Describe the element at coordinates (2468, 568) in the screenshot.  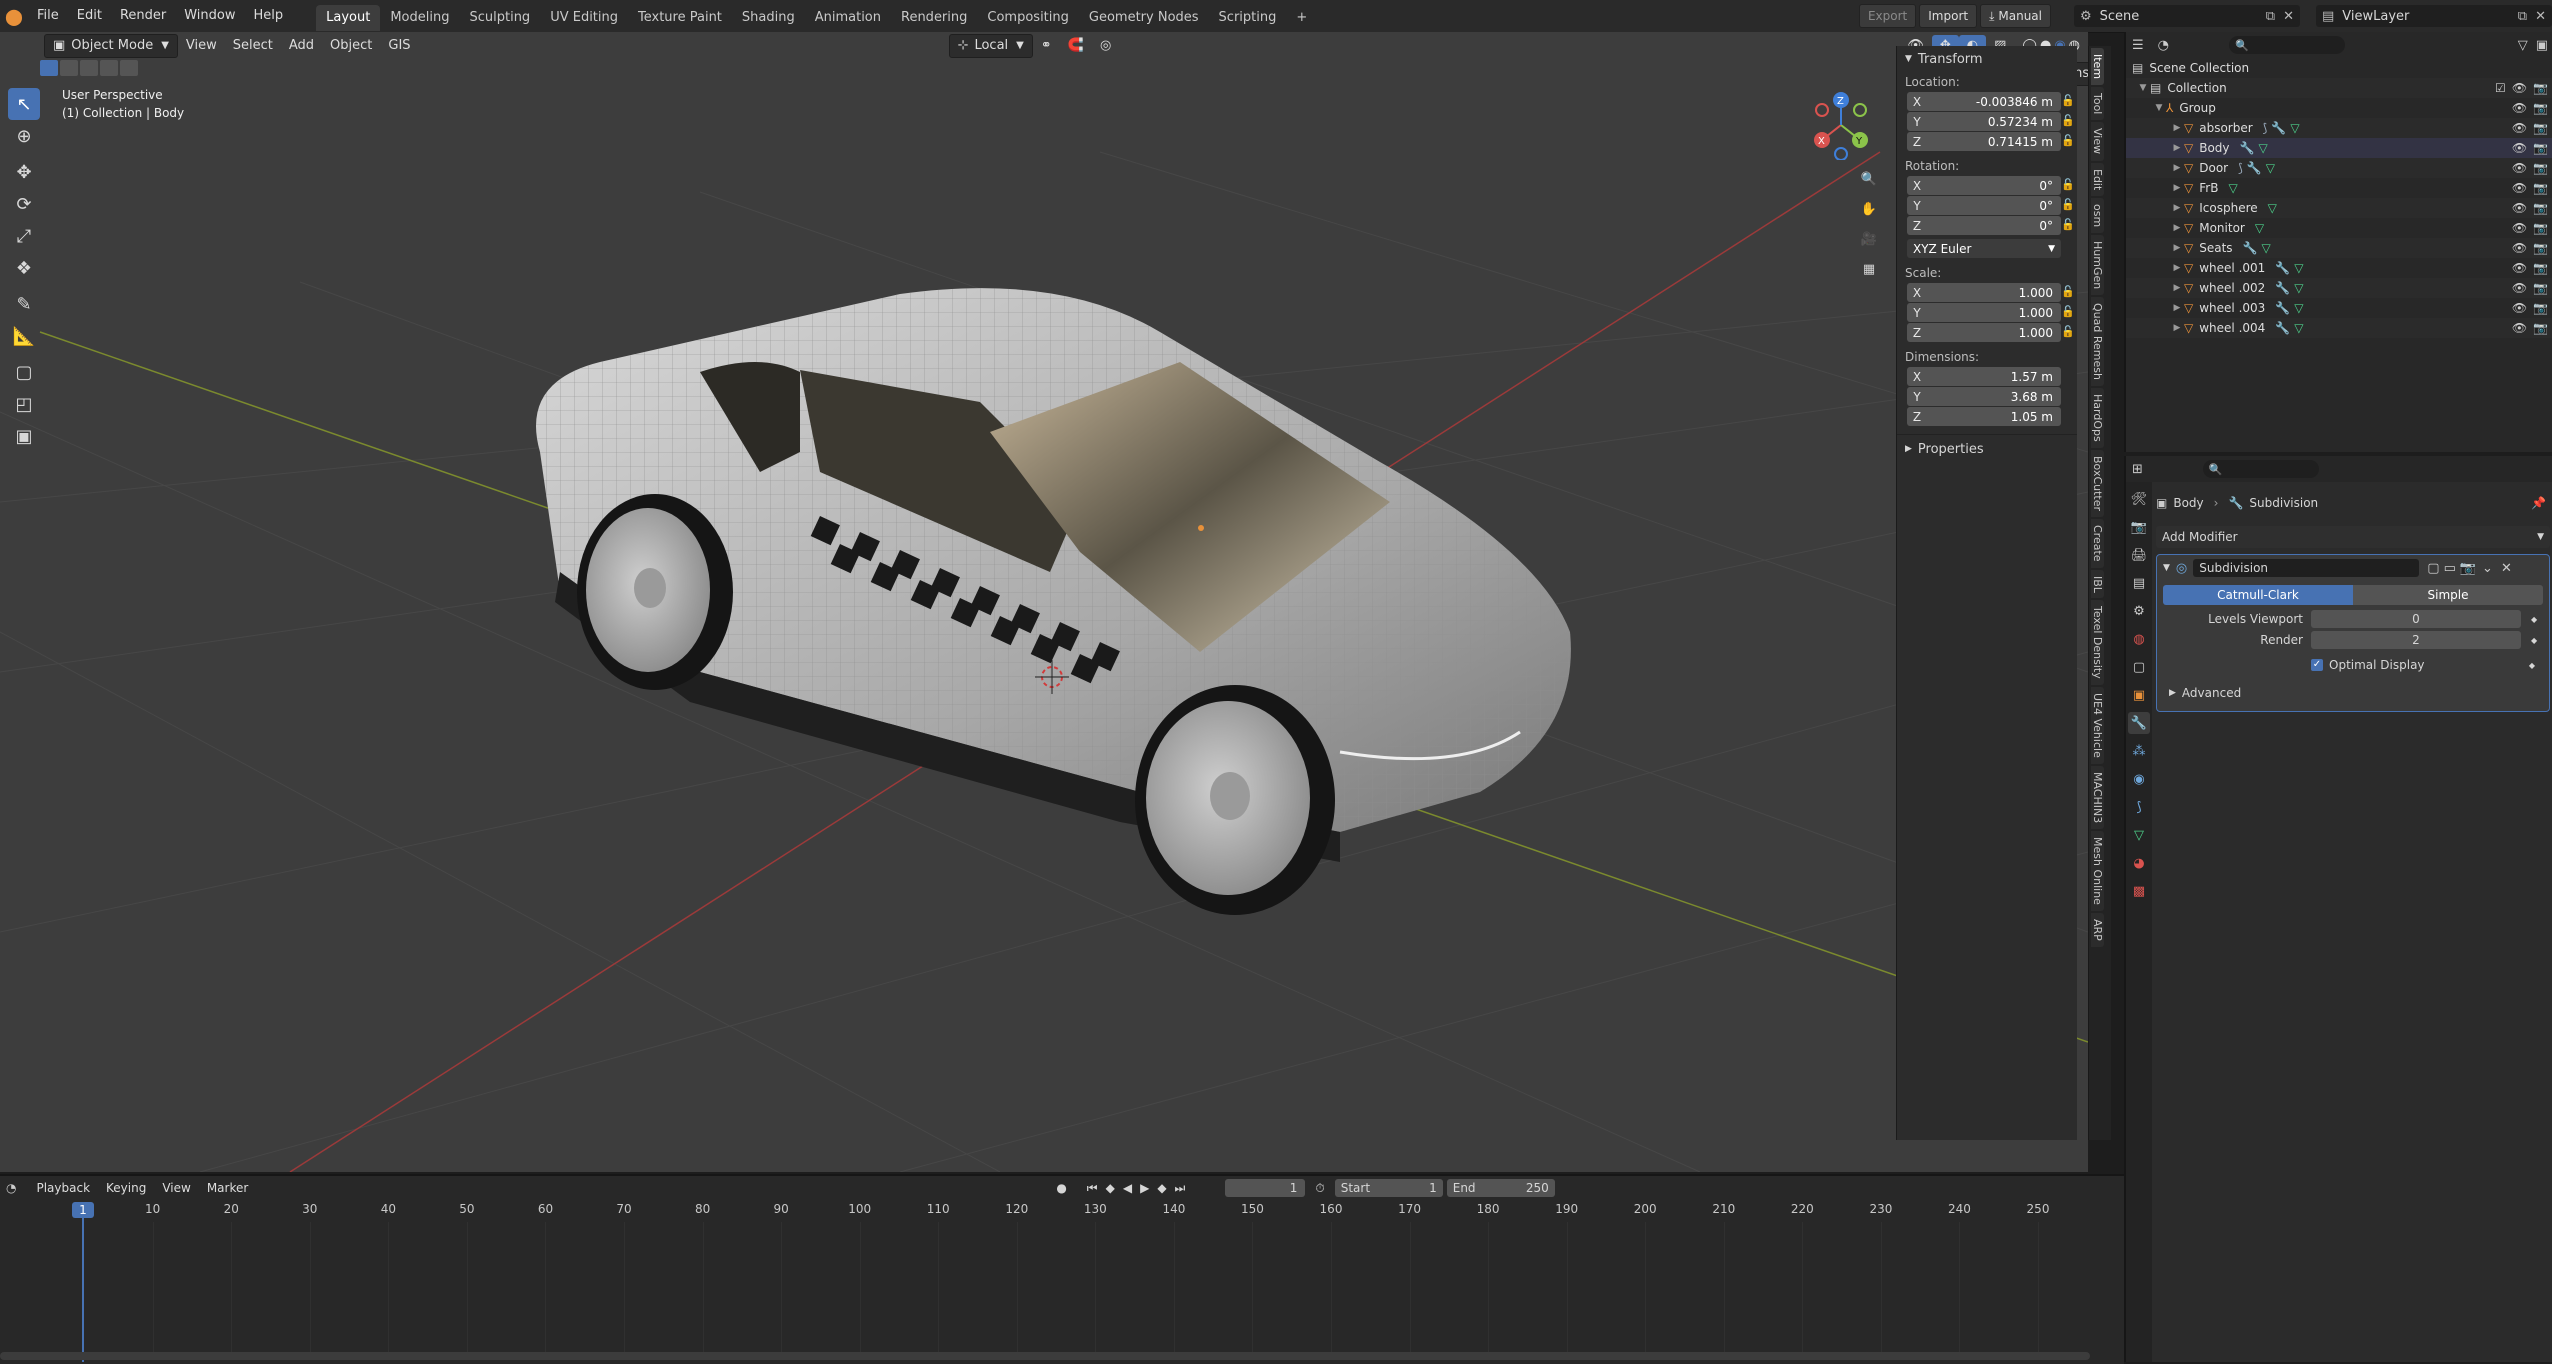
I see `render-toggle-icon: 📷` at that location.